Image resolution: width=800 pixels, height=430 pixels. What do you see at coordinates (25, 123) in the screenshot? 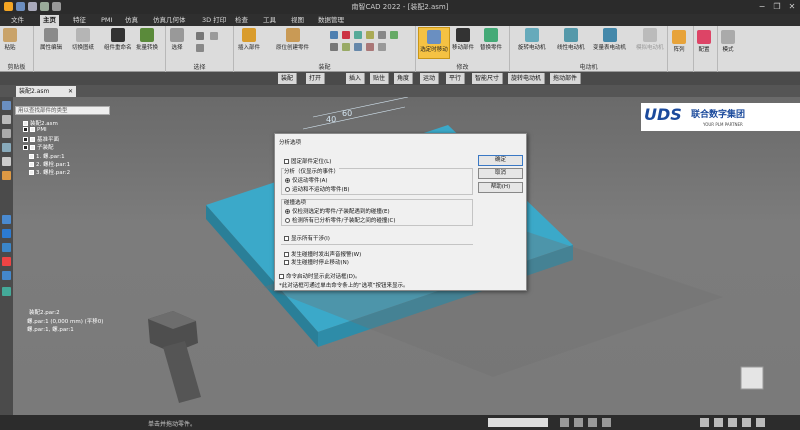
I see `tree-root-checkbox` at bounding box center [25, 123].